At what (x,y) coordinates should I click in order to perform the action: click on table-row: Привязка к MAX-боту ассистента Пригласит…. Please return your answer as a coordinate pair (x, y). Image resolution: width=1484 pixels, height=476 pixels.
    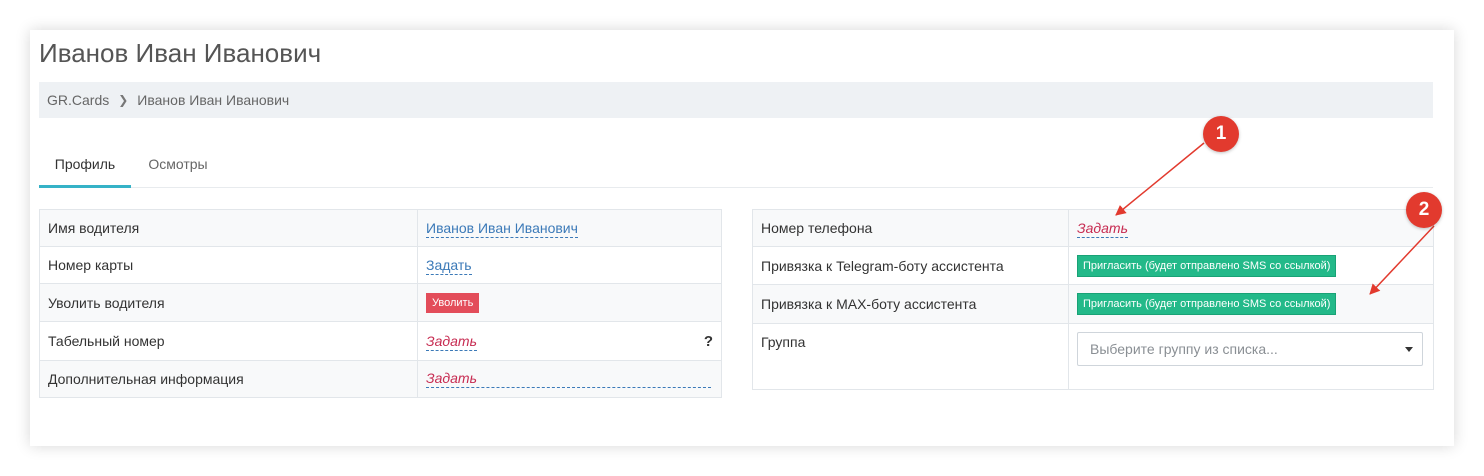
    Looking at the image, I should click on (1093, 304).